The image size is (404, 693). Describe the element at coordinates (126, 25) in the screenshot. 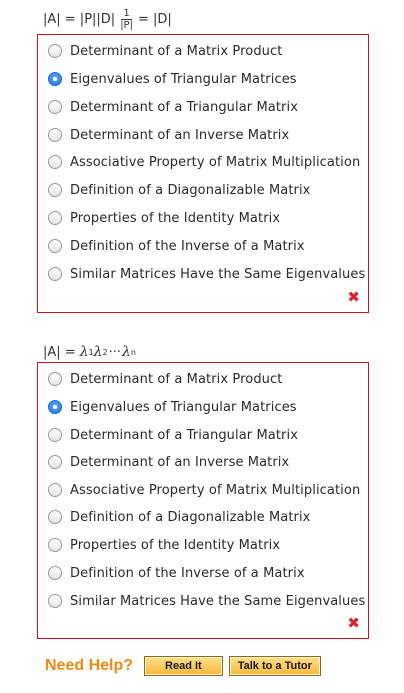

I see `fraction-denominator: |P|` at that location.